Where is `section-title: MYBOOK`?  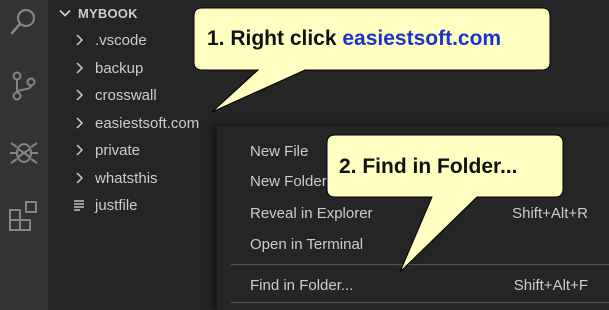
section-title: MYBOOK is located at coordinates (108, 13).